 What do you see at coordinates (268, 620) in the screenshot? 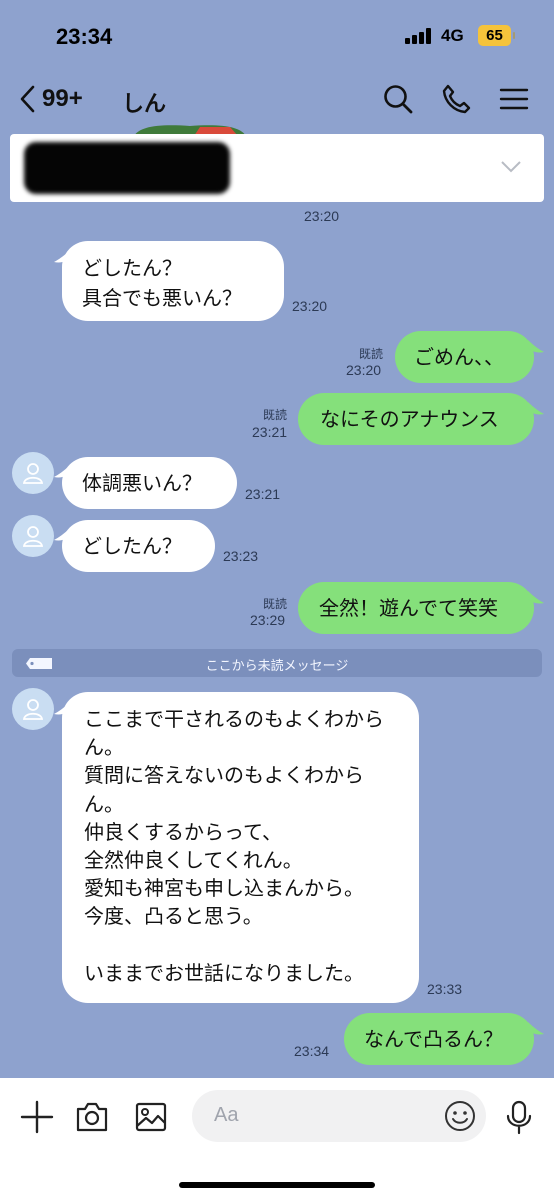
I see `message-time: 23:29` at bounding box center [268, 620].